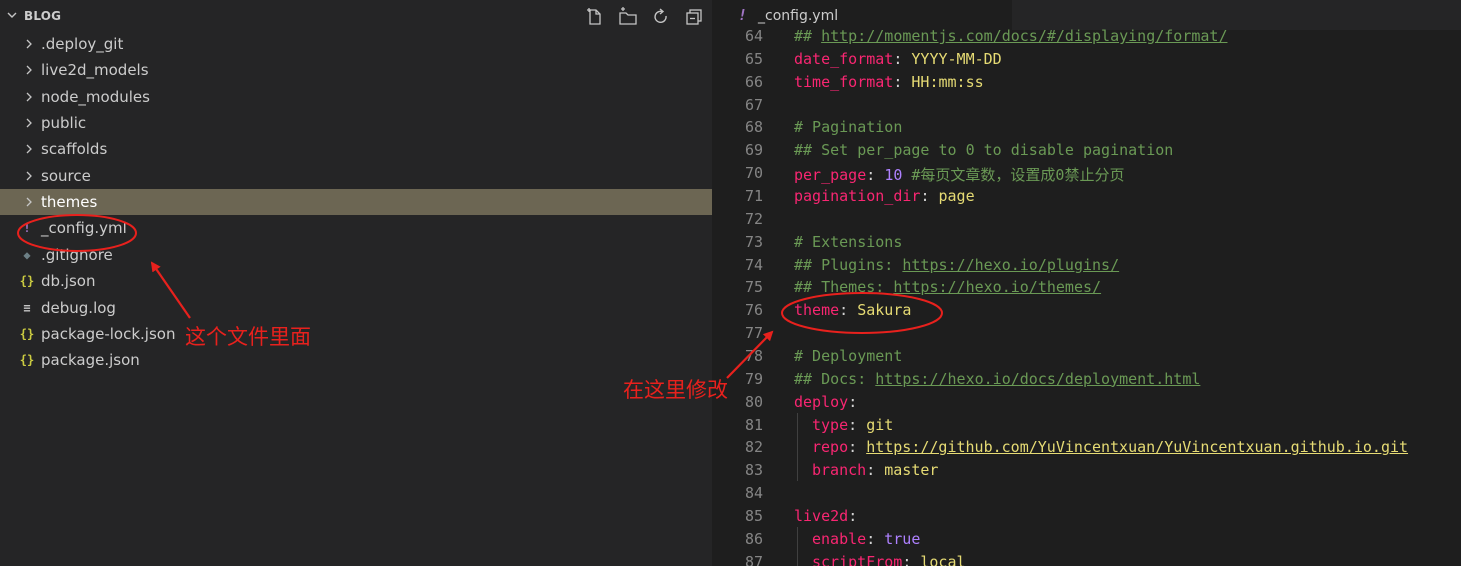 The height and width of the screenshot is (566, 1461). What do you see at coordinates (893, 175) in the screenshot?
I see `code-token: 10` at bounding box center [893, 175].